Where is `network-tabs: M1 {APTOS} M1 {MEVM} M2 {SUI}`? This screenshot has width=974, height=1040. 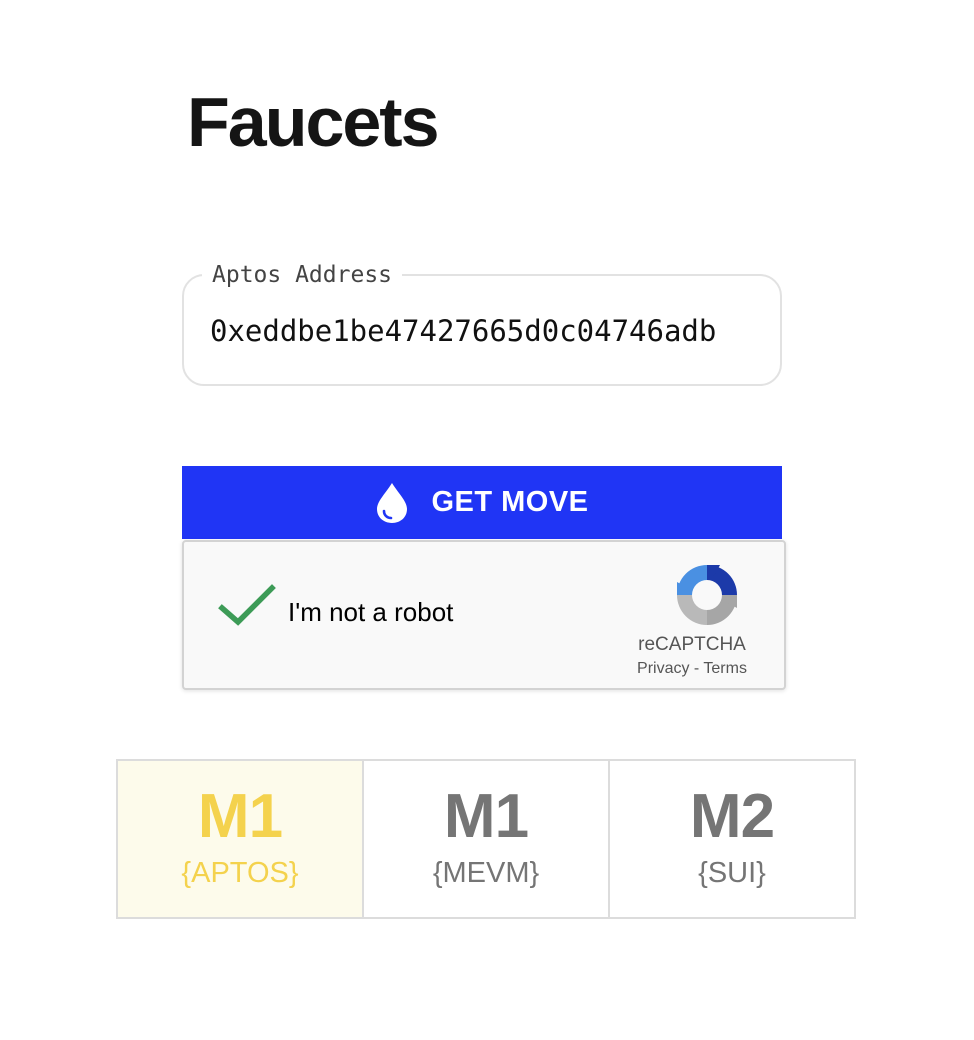 network-tabs: M1 {APTOS} M1 {MEVM} M2 {SUI} is located at coordinates (486, 839).